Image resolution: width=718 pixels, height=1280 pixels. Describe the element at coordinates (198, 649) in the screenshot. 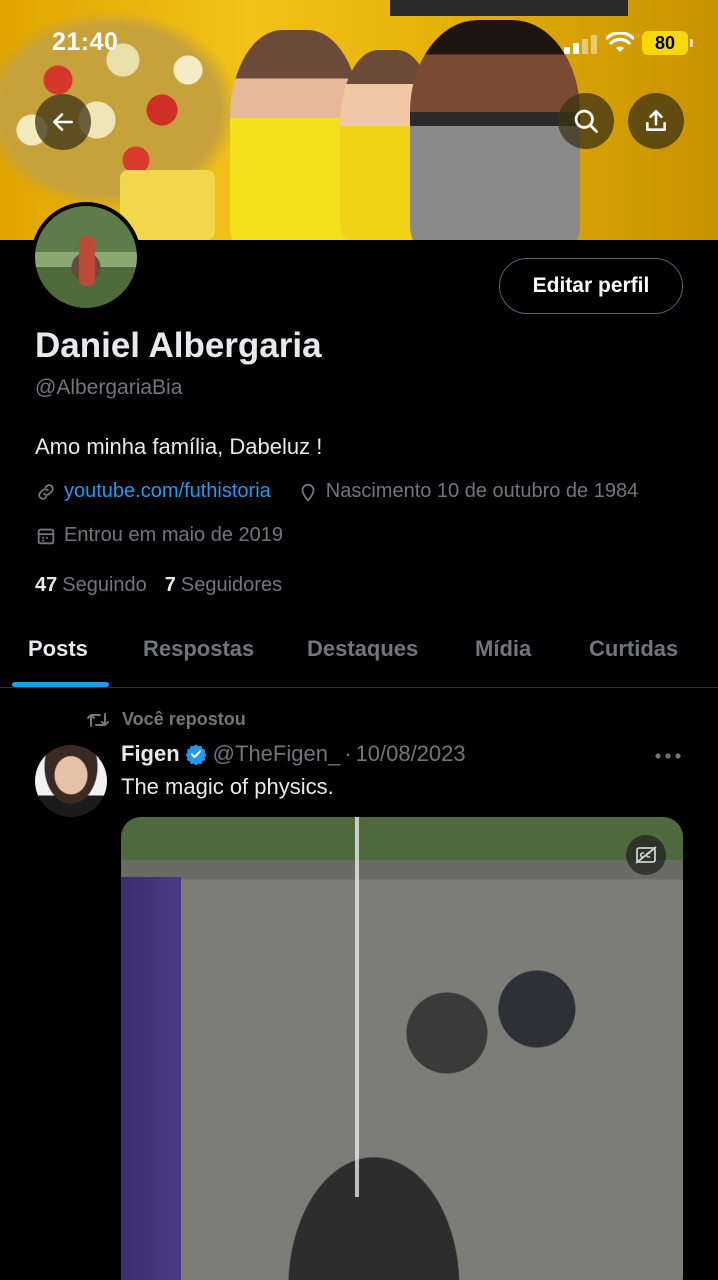

I see `tab-replies: Respostas` at that location.